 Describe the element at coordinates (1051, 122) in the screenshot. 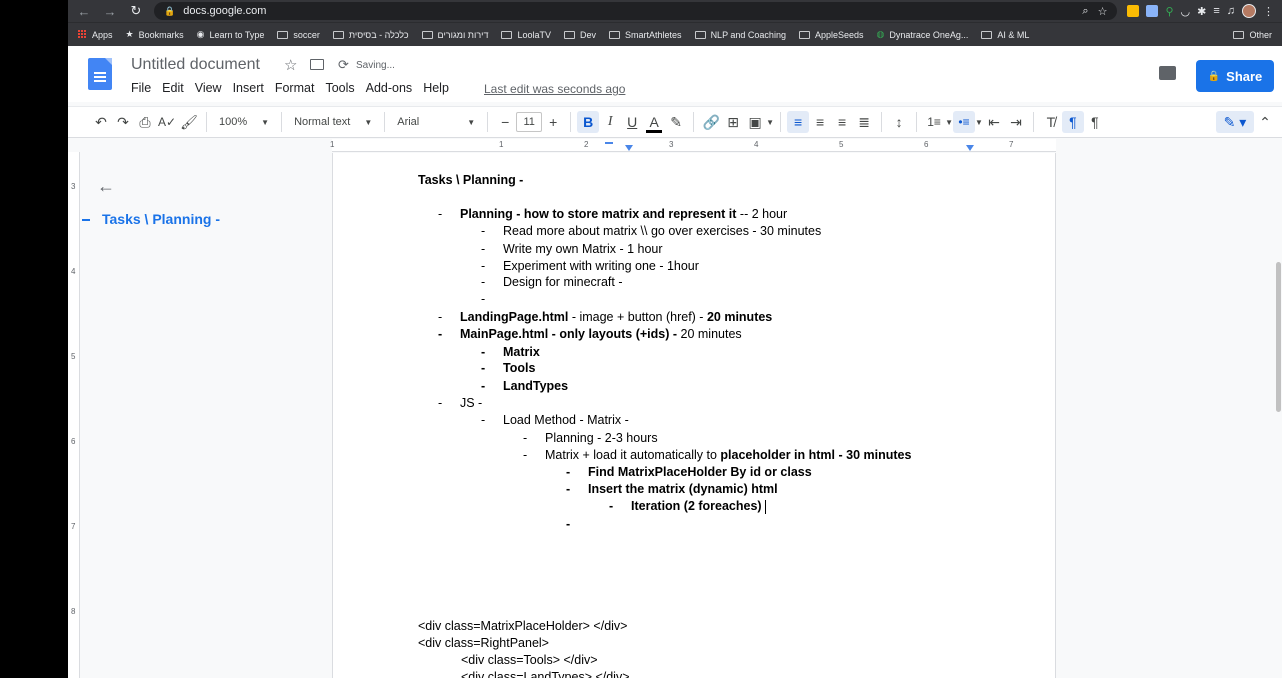

I see `clear-formatting-icon: T̸` at that location.